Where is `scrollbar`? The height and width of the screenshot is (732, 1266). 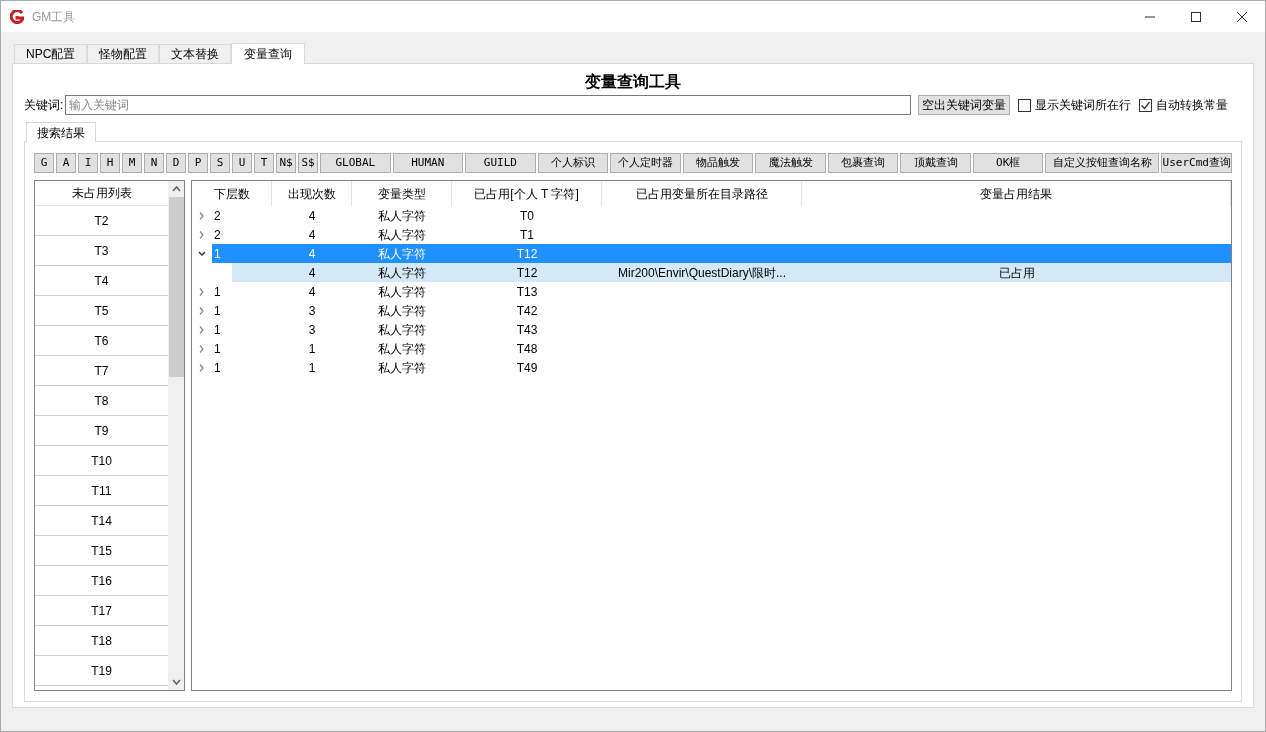
scrollbar is located at coordinates (176, 435).